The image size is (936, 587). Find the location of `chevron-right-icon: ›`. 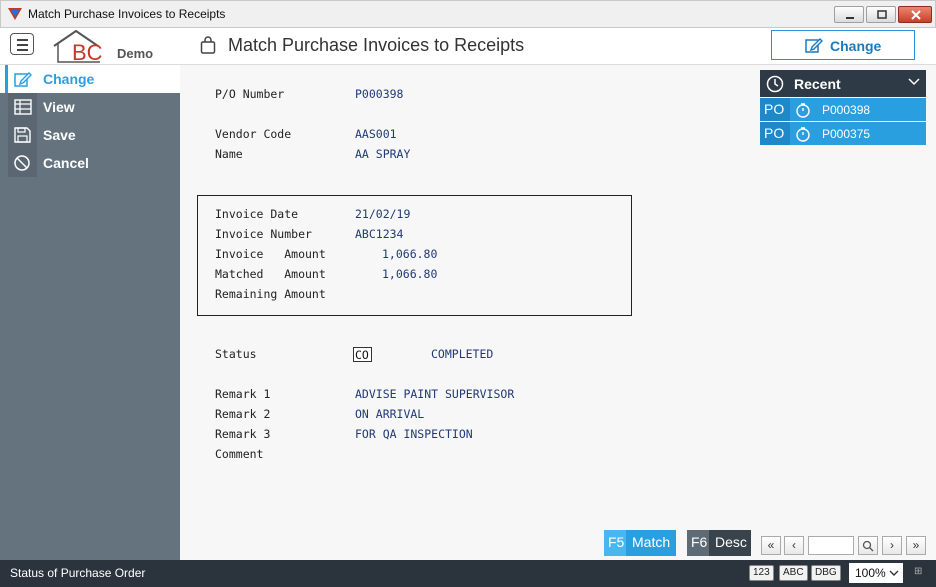

chevron-right-icon: › is located at coordinates (892, 545).